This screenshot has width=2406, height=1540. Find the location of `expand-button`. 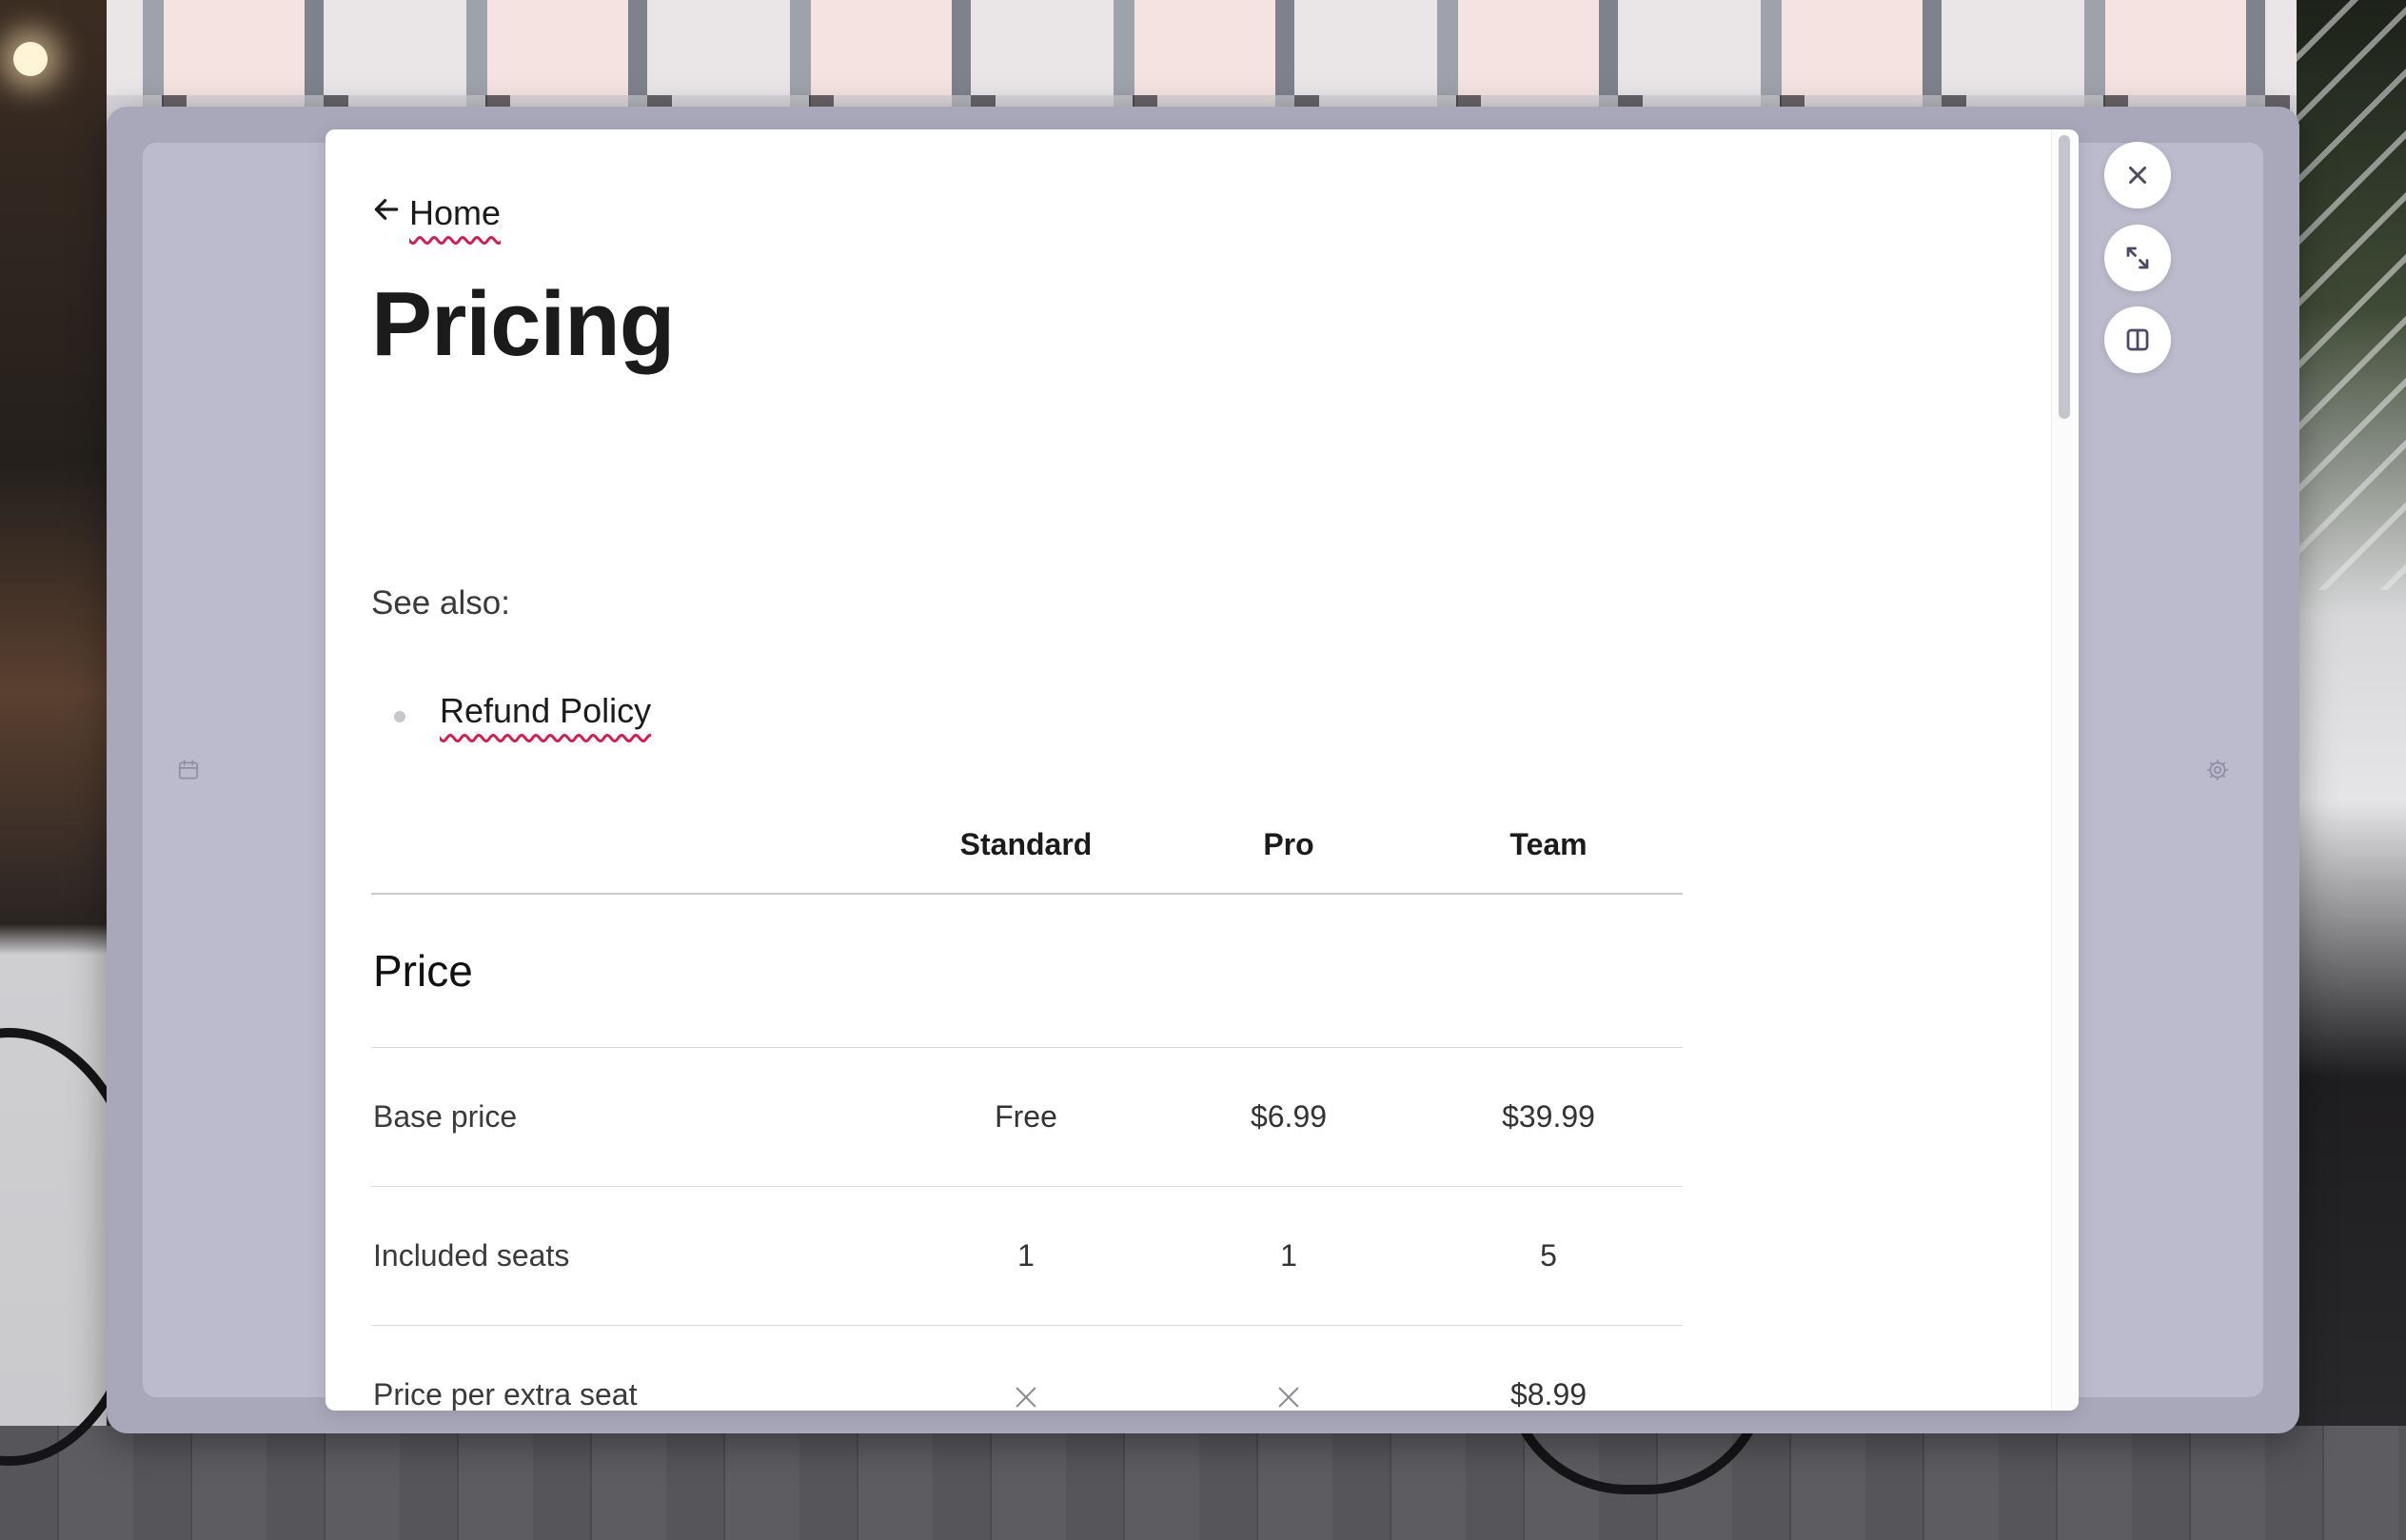

expand-button is located at coordinates (2137, 258).